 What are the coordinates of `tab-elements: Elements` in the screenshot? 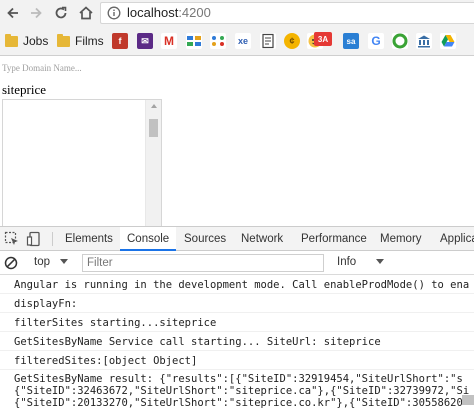 It's located at (89, 239).